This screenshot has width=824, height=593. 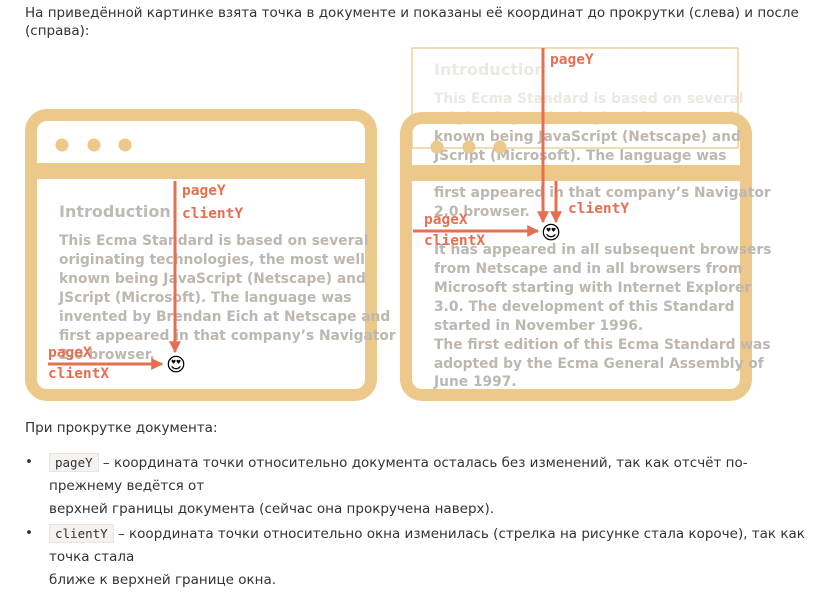 What do you see at coordinates (163, 580) in the screenshot?
I see `note-text: ближе к верхней границе окна.` at bounding box center [163, 580].